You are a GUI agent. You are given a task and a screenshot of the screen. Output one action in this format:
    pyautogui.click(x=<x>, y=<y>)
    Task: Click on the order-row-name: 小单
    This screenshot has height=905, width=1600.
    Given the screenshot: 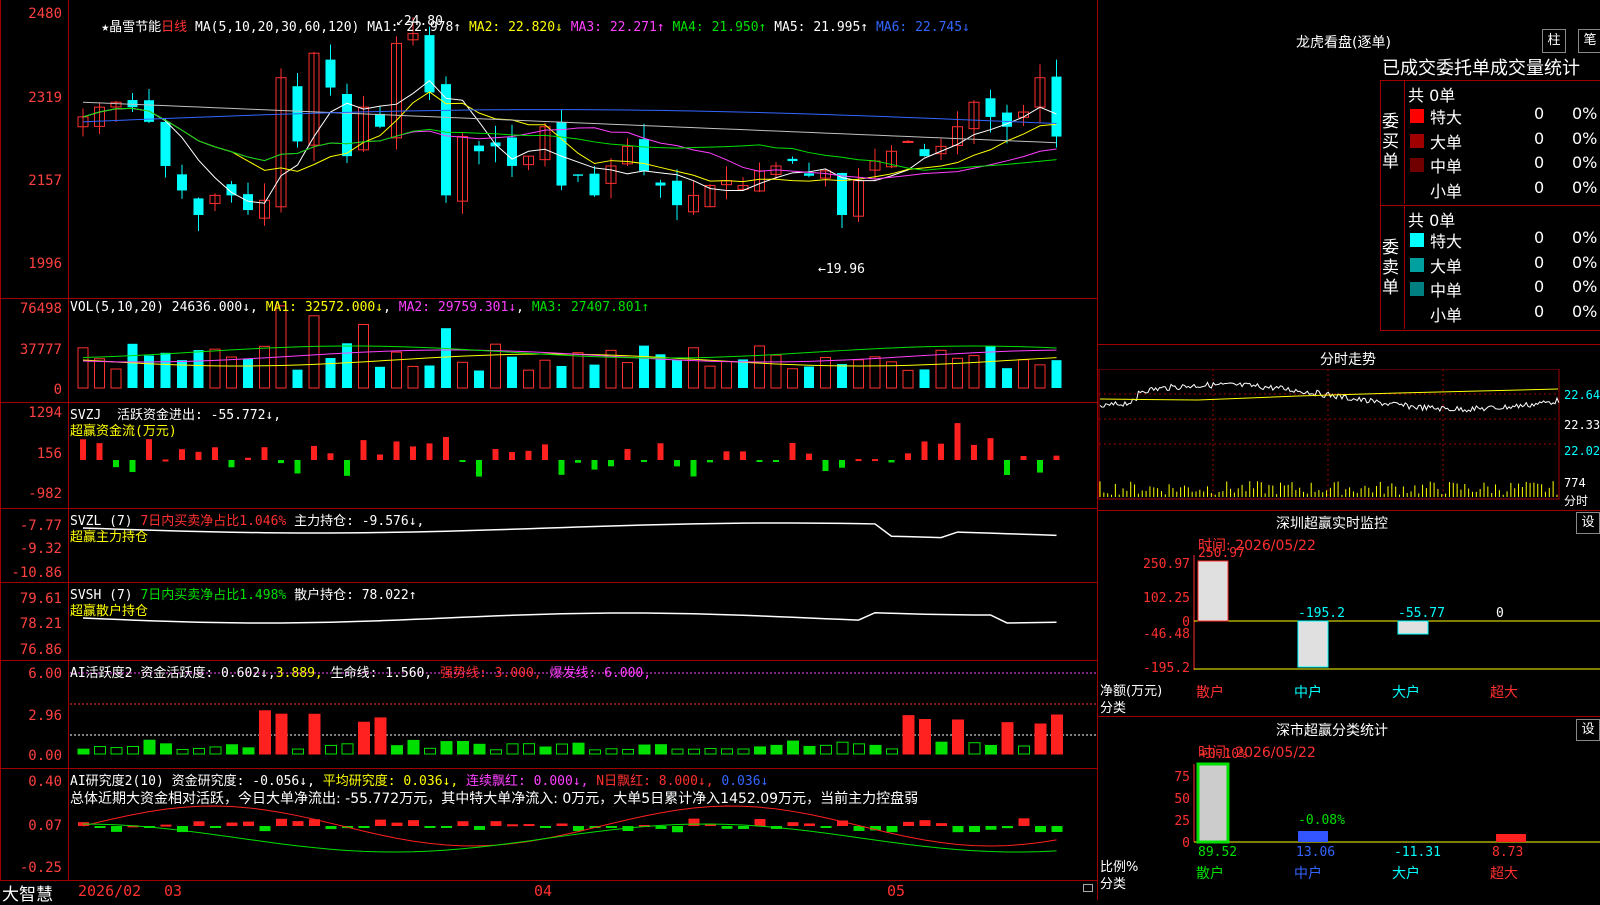 What is the action you would take?
    pyautogui.click(x=1446, y=315)
    